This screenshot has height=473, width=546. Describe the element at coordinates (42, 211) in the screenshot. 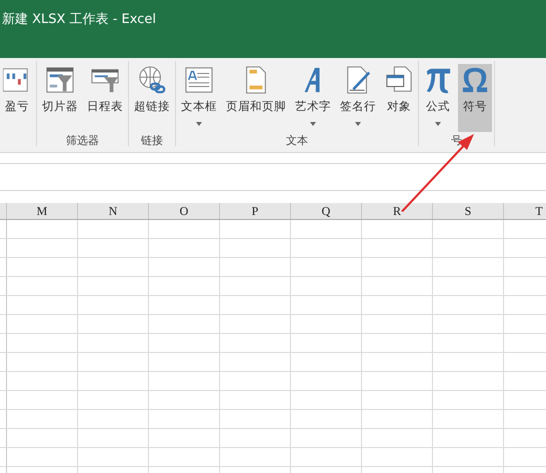

I see `column-header: M` at that location.